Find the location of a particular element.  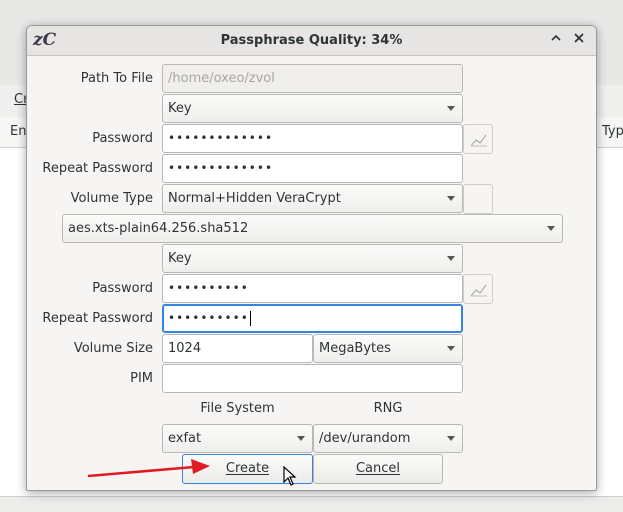

password-label-1: Password is located at coordinates (122, 138).